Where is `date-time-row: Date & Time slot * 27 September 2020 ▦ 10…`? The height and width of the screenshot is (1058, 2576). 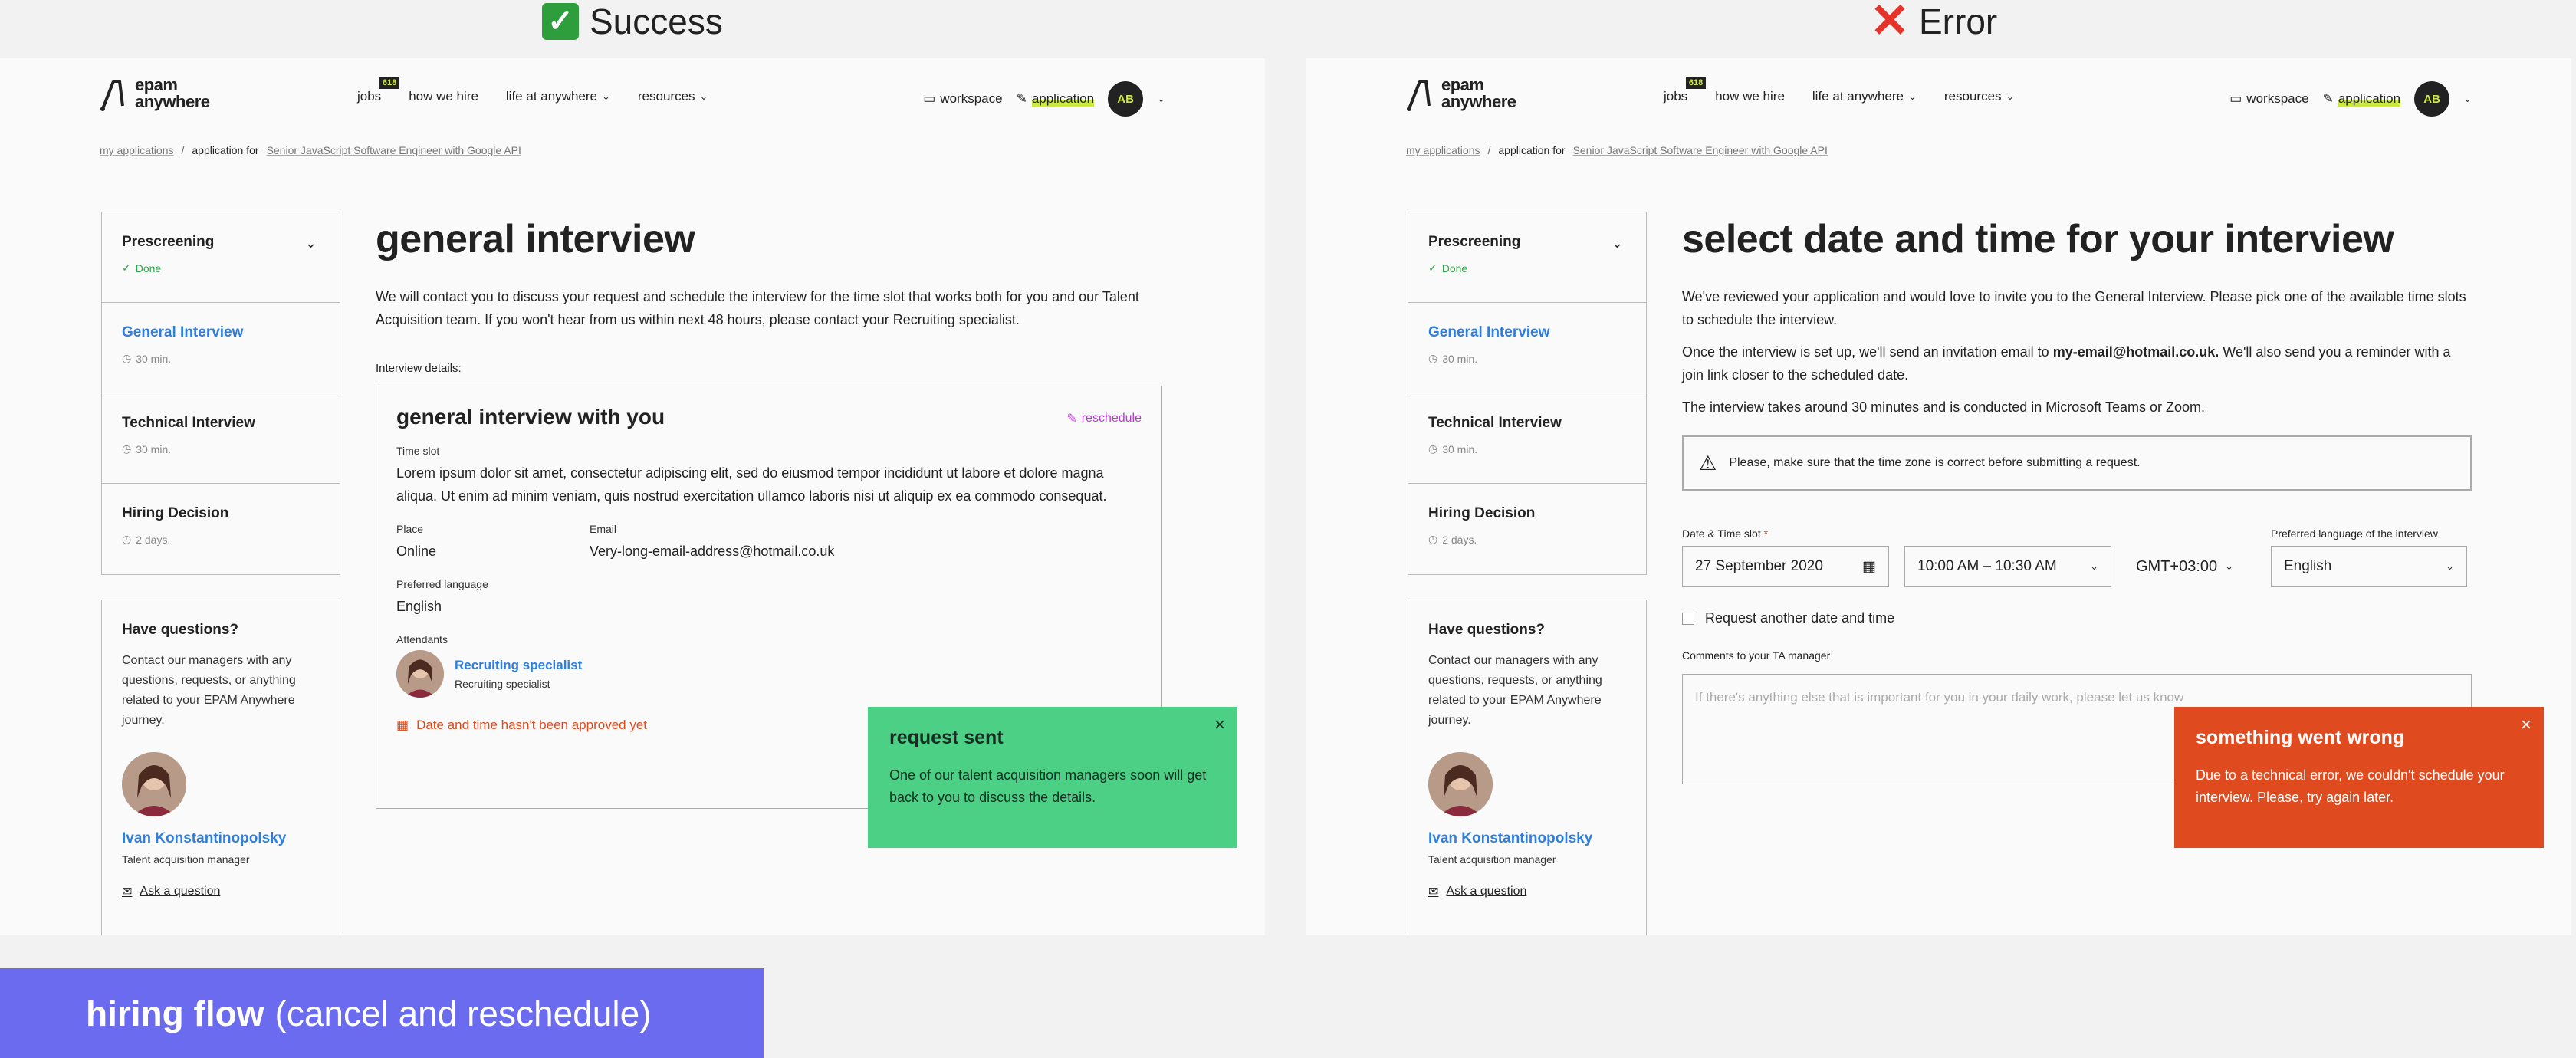 date-time-row: Date & Time slot * 27 September 2020 ▦ 10… is located at coordinates (2077, 557).